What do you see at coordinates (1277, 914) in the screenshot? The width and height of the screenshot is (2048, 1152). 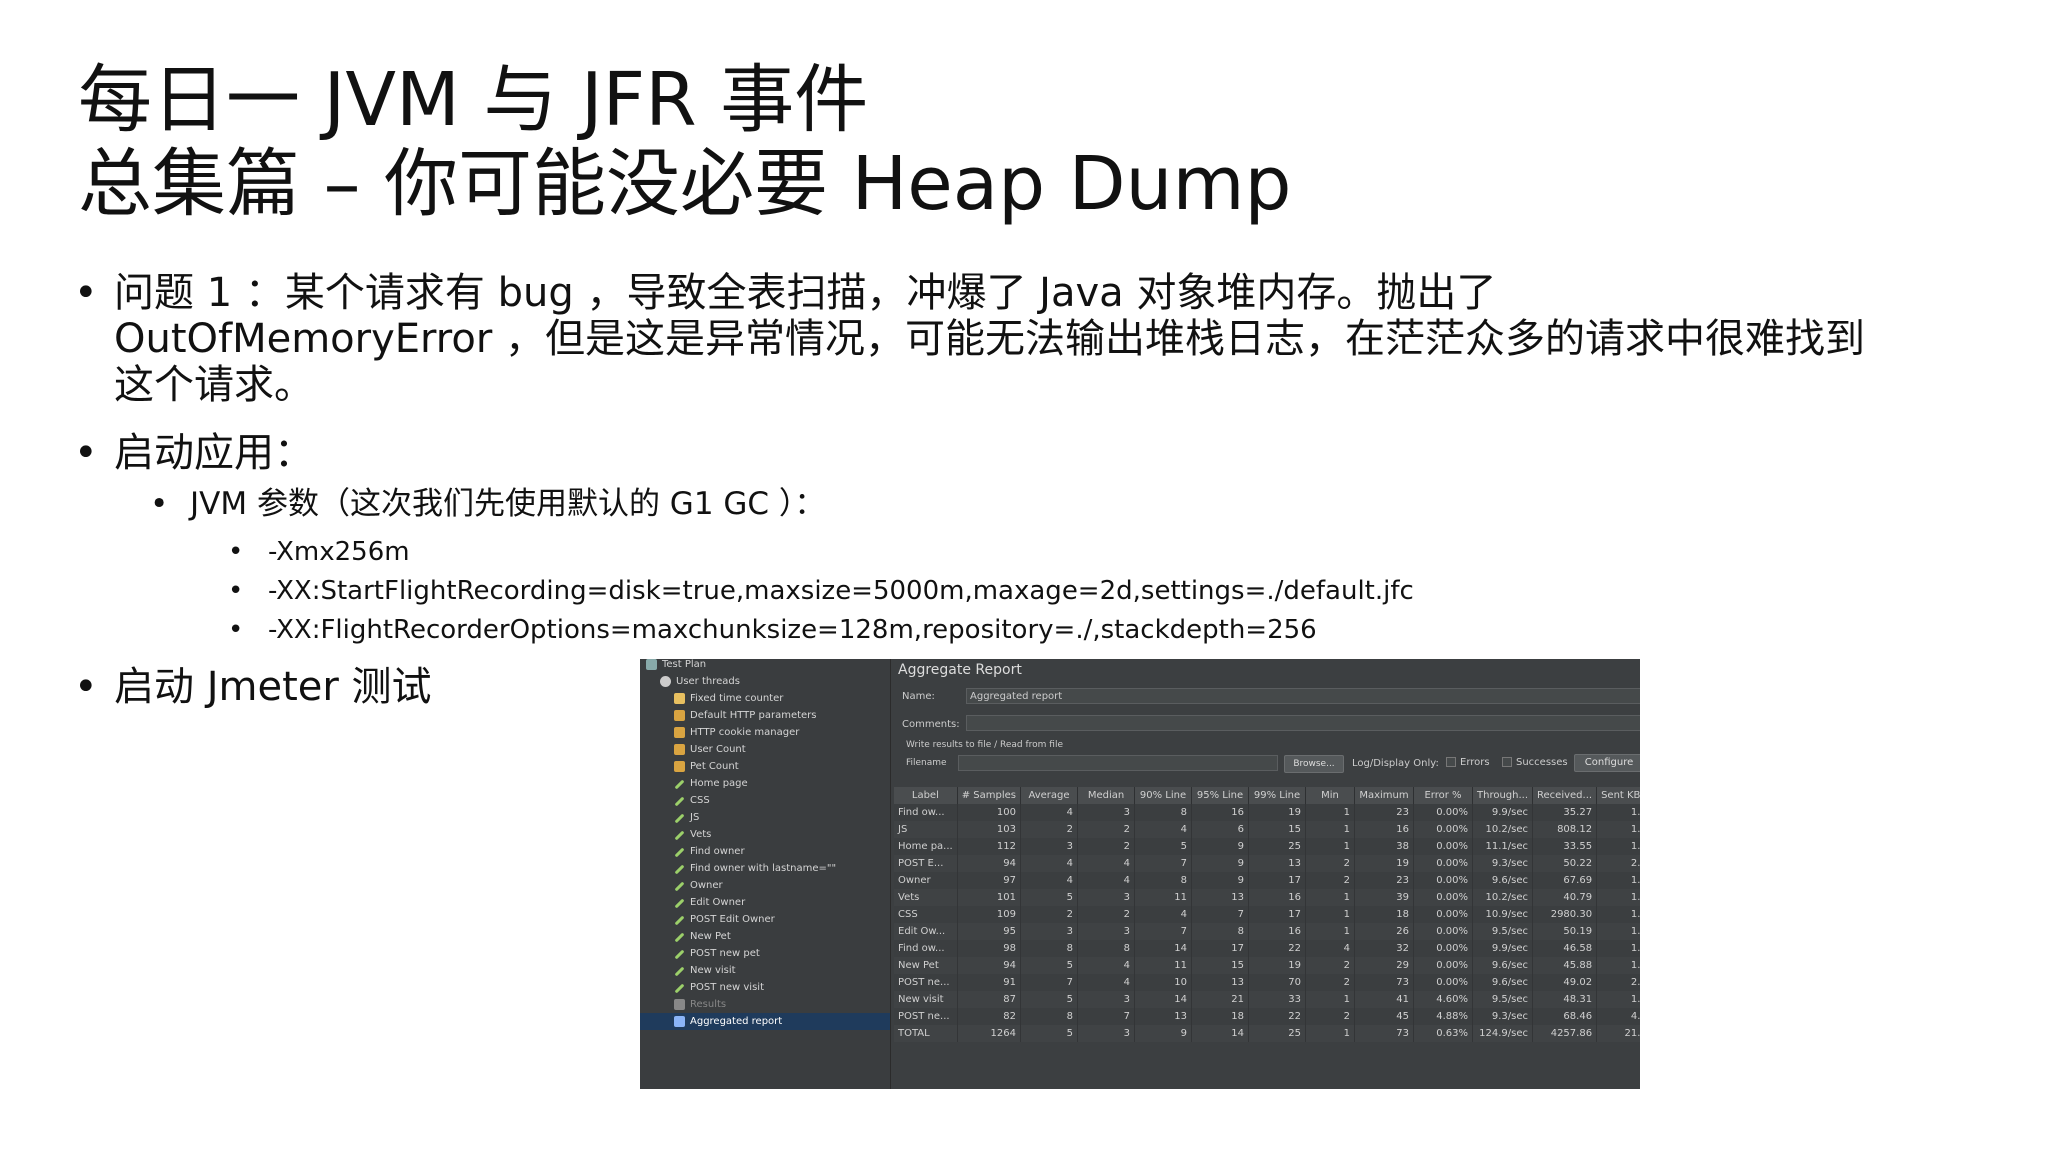 I see `table-cell: 17` at bounding box center [1277, 914].